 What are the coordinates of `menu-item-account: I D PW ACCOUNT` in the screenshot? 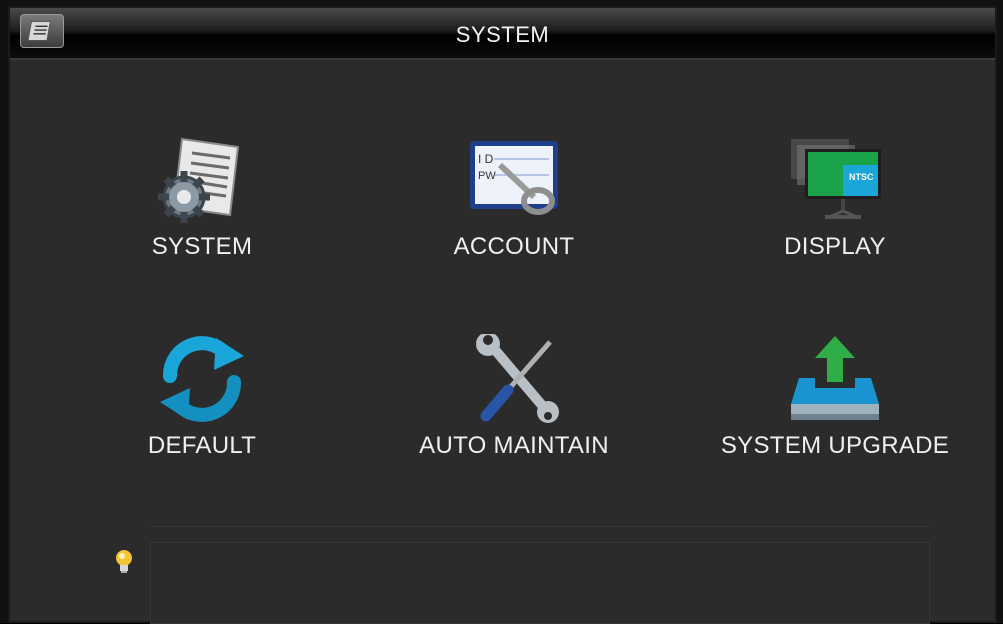 It's located at (514, 215).